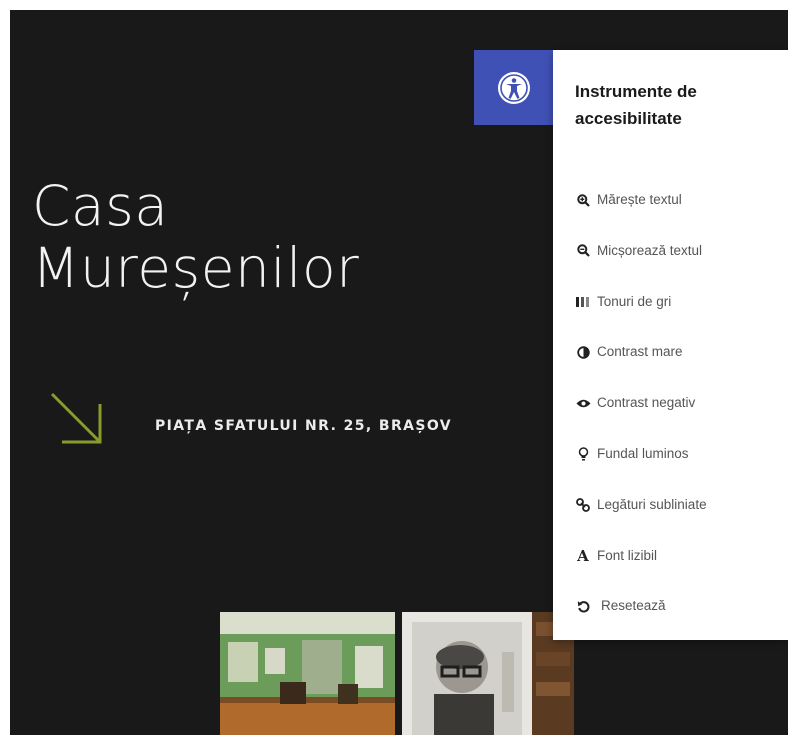  Describe the element at coordinates (643, 453) in the screenshot. I see `tool-label: Fundal luminos` at that location.